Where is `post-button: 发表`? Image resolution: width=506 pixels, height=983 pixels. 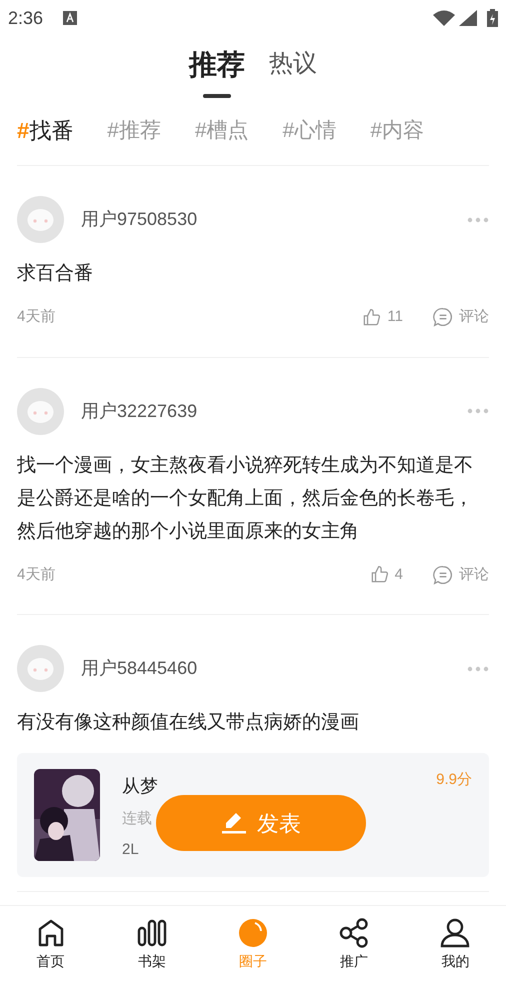
post-button: 发表 is located at coordinates (261, 823).